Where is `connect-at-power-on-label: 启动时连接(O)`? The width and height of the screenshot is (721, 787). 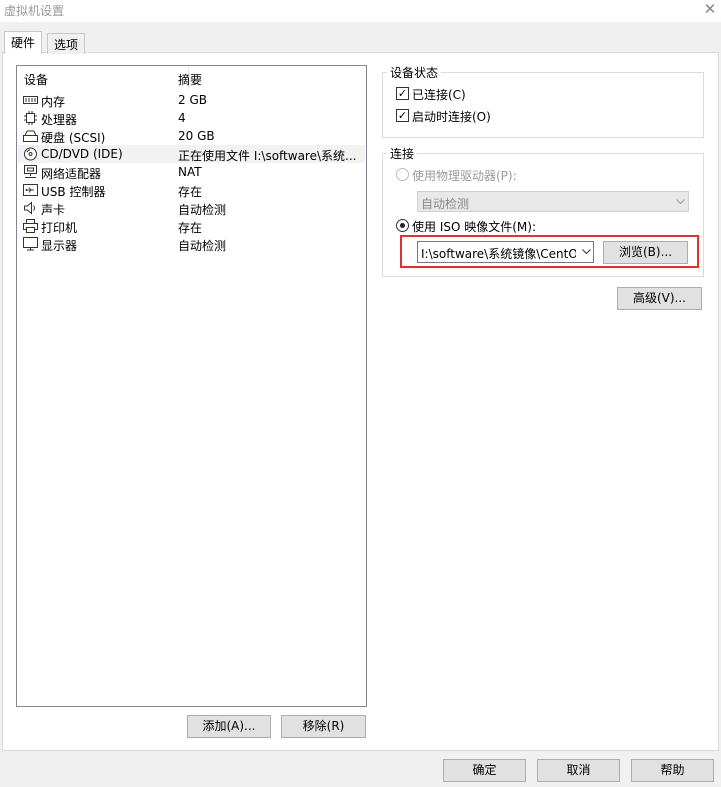 connect-at-power-on-label: 启动时连接(O) is located at coordinates (451, 116).